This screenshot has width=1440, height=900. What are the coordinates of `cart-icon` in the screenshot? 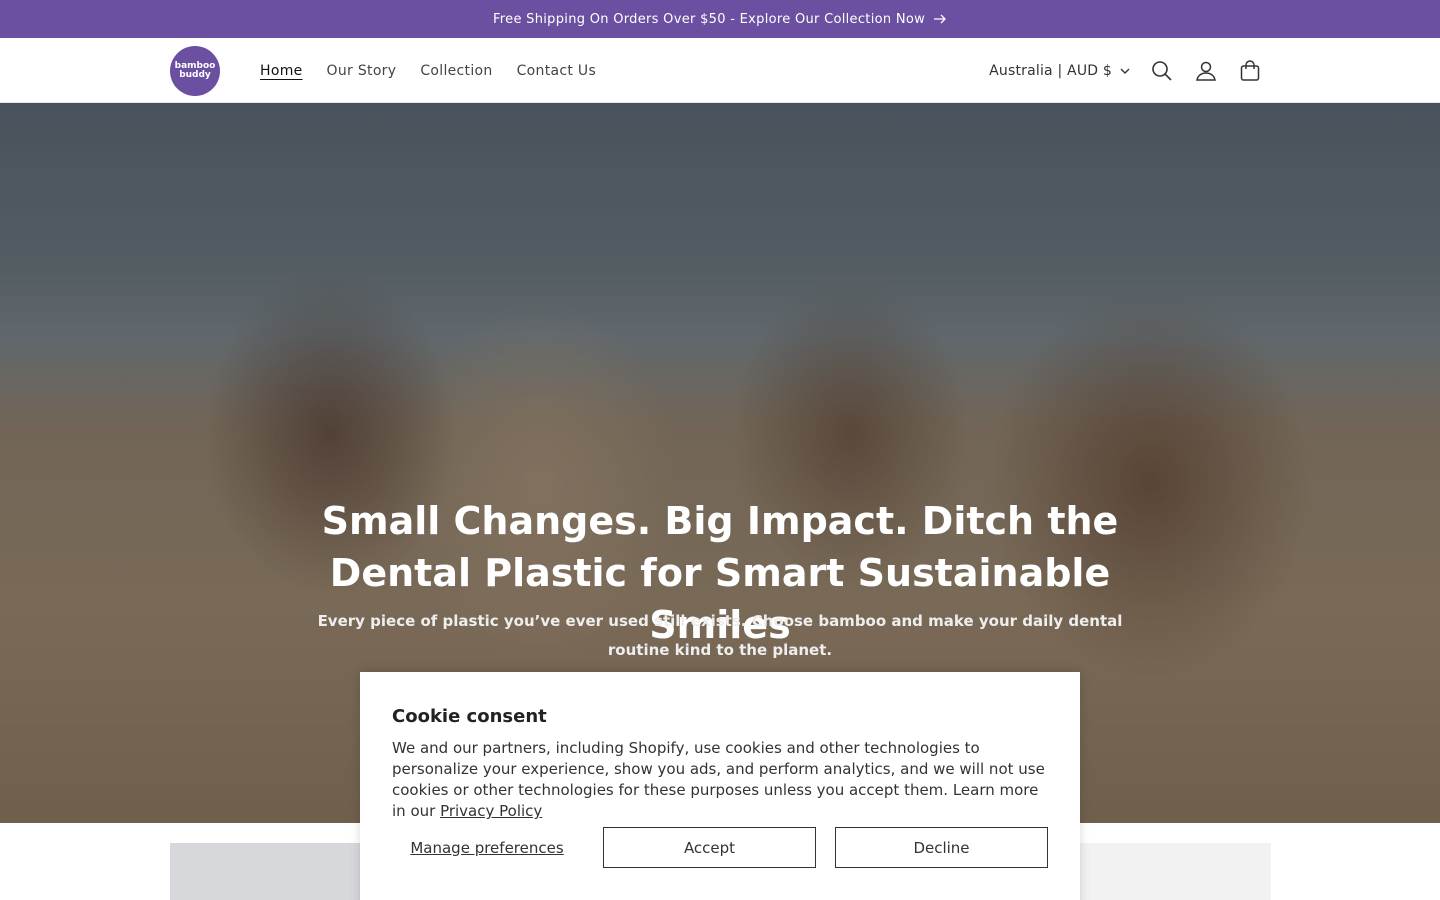 It's located at (1250, 71).